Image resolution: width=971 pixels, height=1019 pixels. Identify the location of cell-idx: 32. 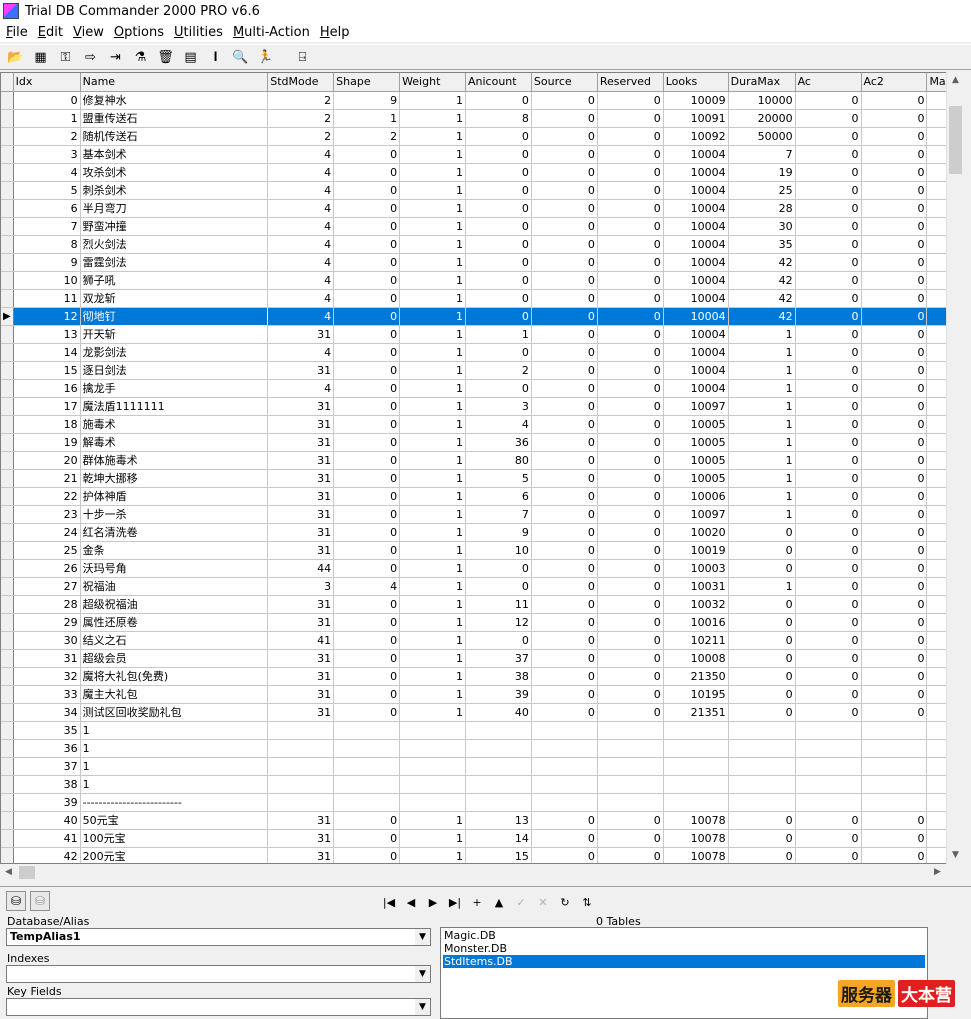
(47, 676).